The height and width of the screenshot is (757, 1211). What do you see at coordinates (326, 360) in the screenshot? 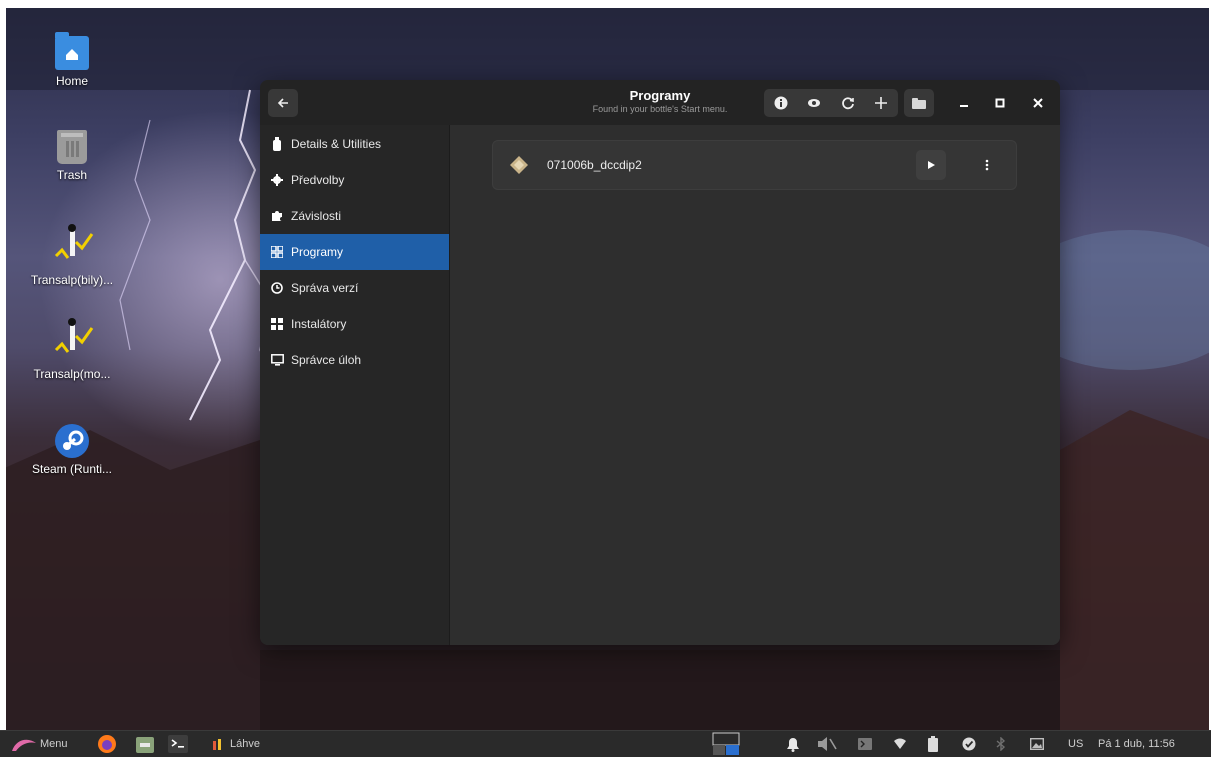
I see `sidebar-item-label: Správce úloh` at bounding box center [326, 360].